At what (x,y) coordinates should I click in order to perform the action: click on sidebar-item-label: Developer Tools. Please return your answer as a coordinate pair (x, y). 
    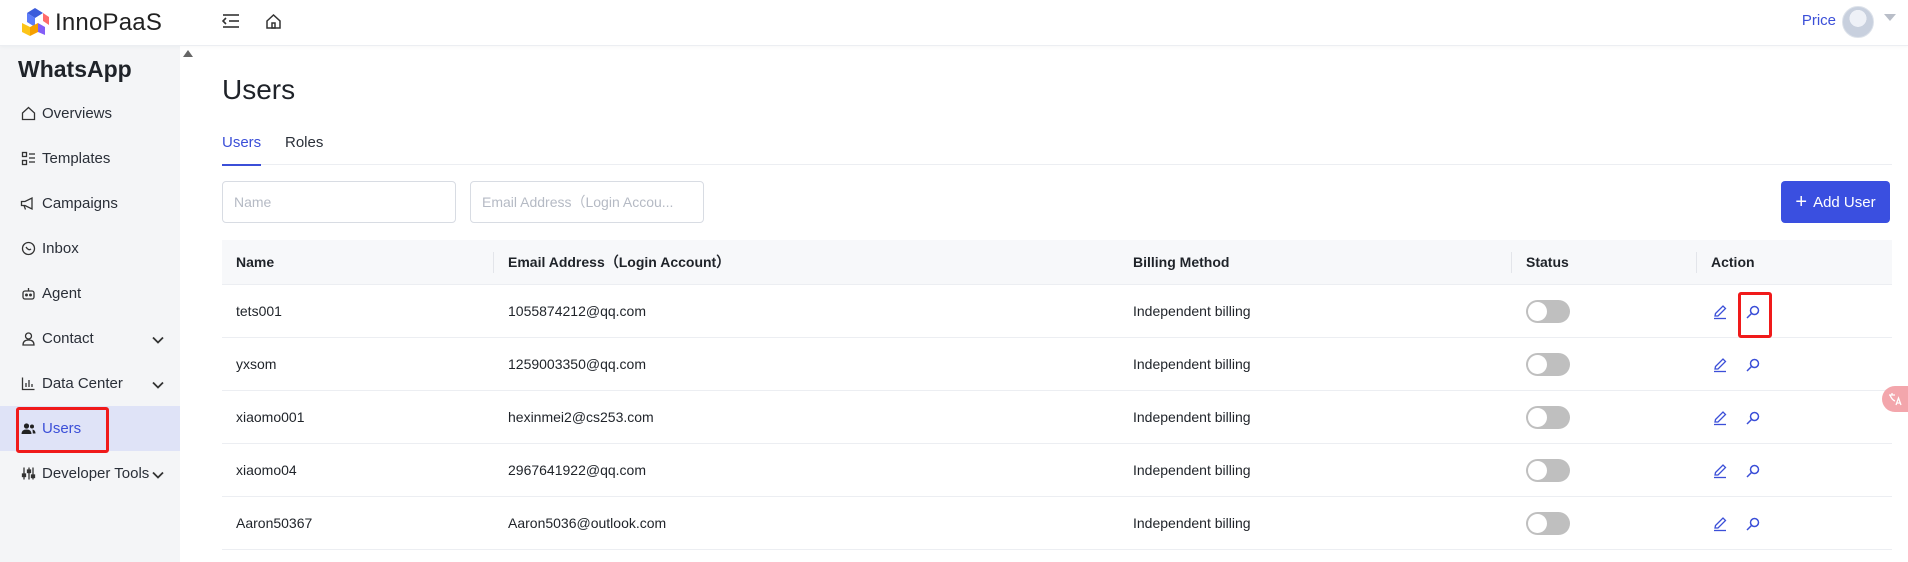
    Looking at the image, I should click on (96, 473).